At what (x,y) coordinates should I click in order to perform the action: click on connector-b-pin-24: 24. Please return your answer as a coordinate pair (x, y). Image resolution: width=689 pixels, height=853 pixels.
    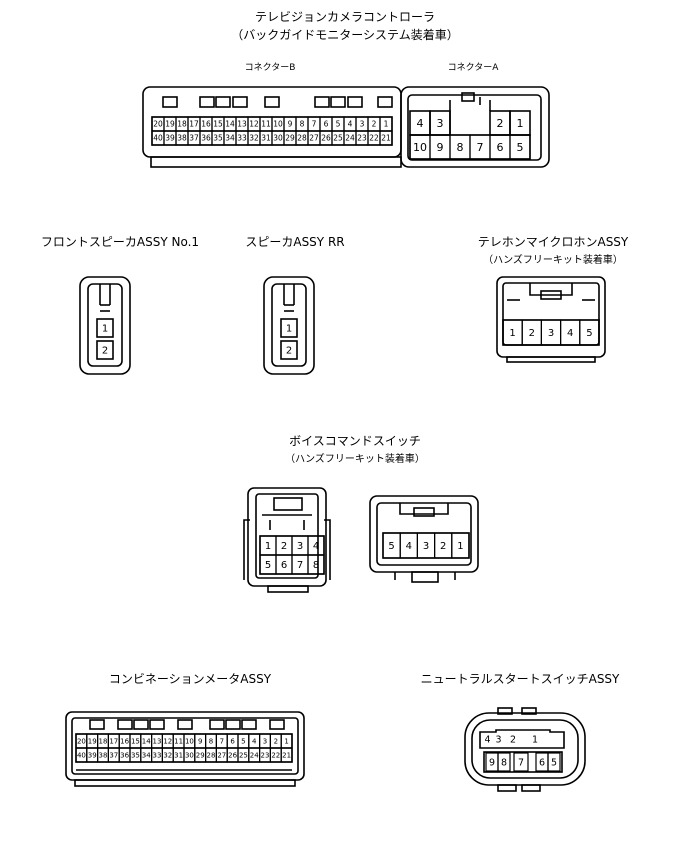
    Looking at the image, I should click on (350, 138).